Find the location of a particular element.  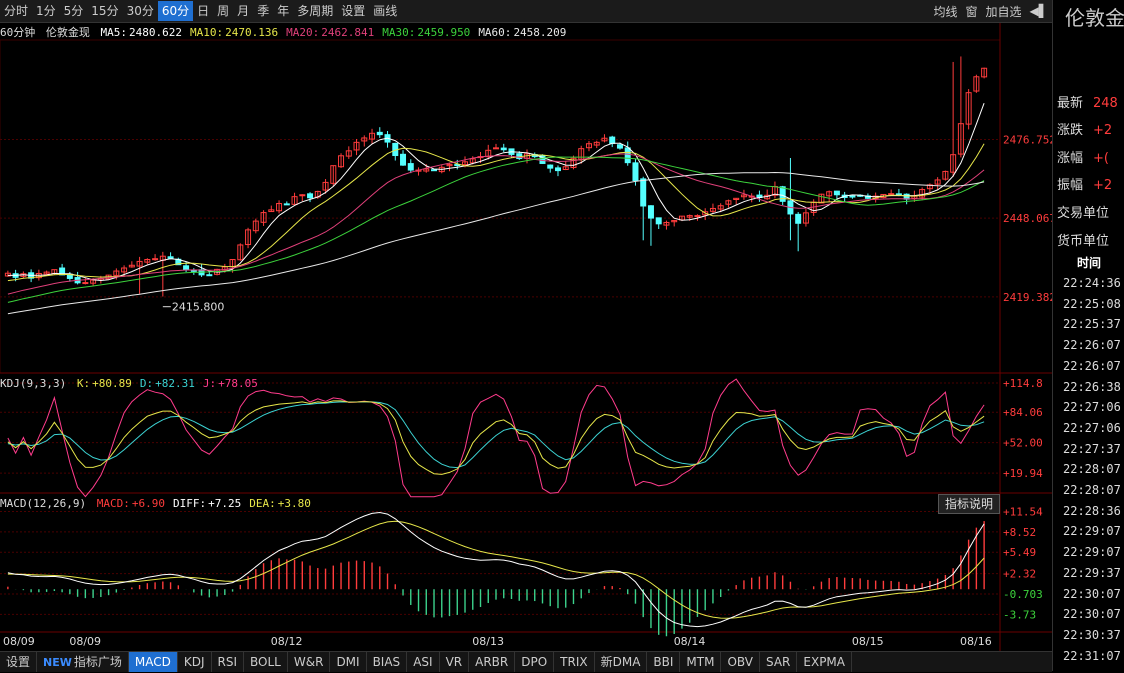

indicator-tab-label: 设置 is located at coordinates (18, 662).